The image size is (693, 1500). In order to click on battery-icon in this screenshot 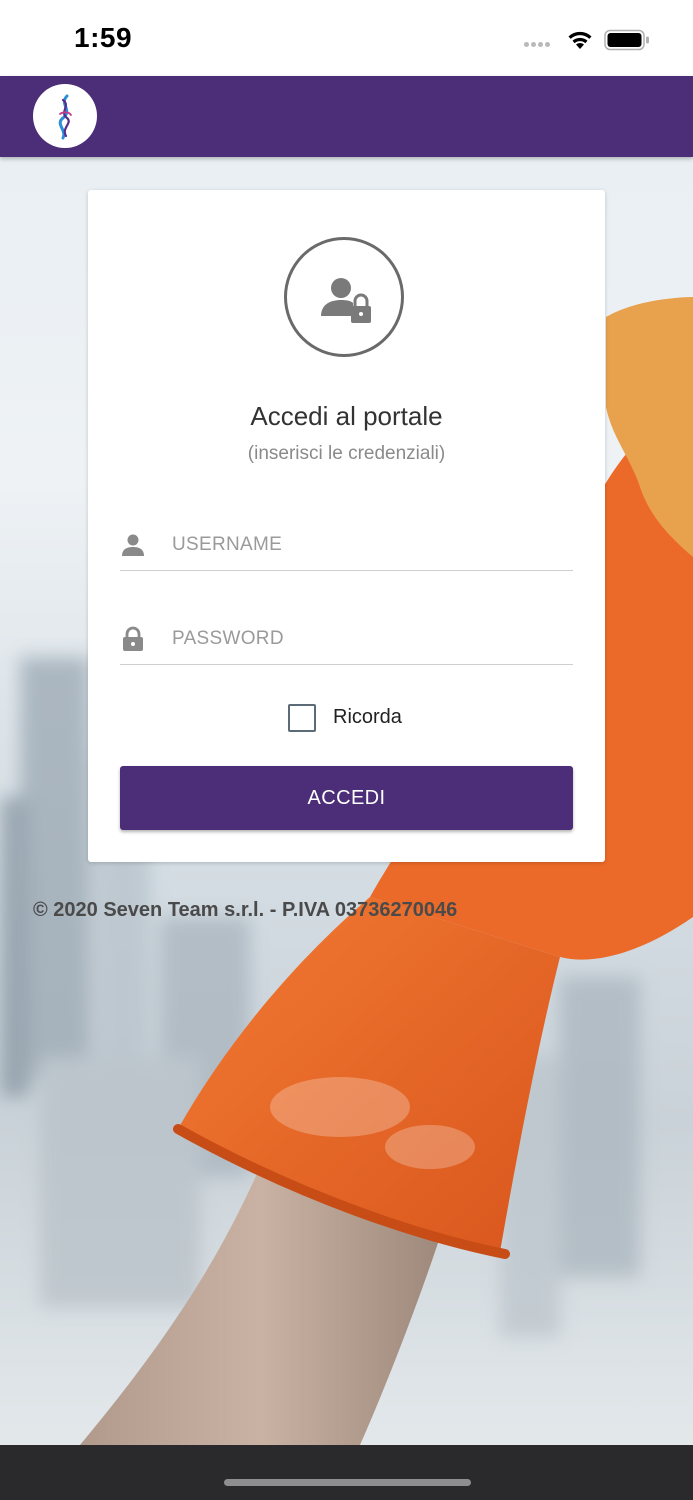, I will do `click(626, 40)`.